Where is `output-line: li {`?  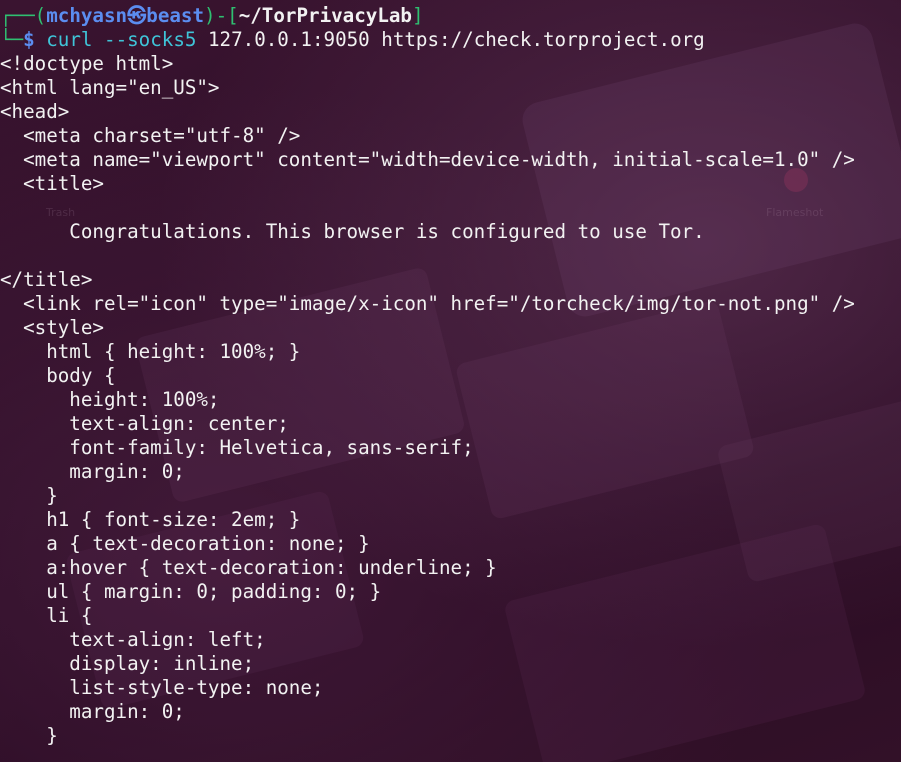 output-line: li { is located at coordinates (46, 615).